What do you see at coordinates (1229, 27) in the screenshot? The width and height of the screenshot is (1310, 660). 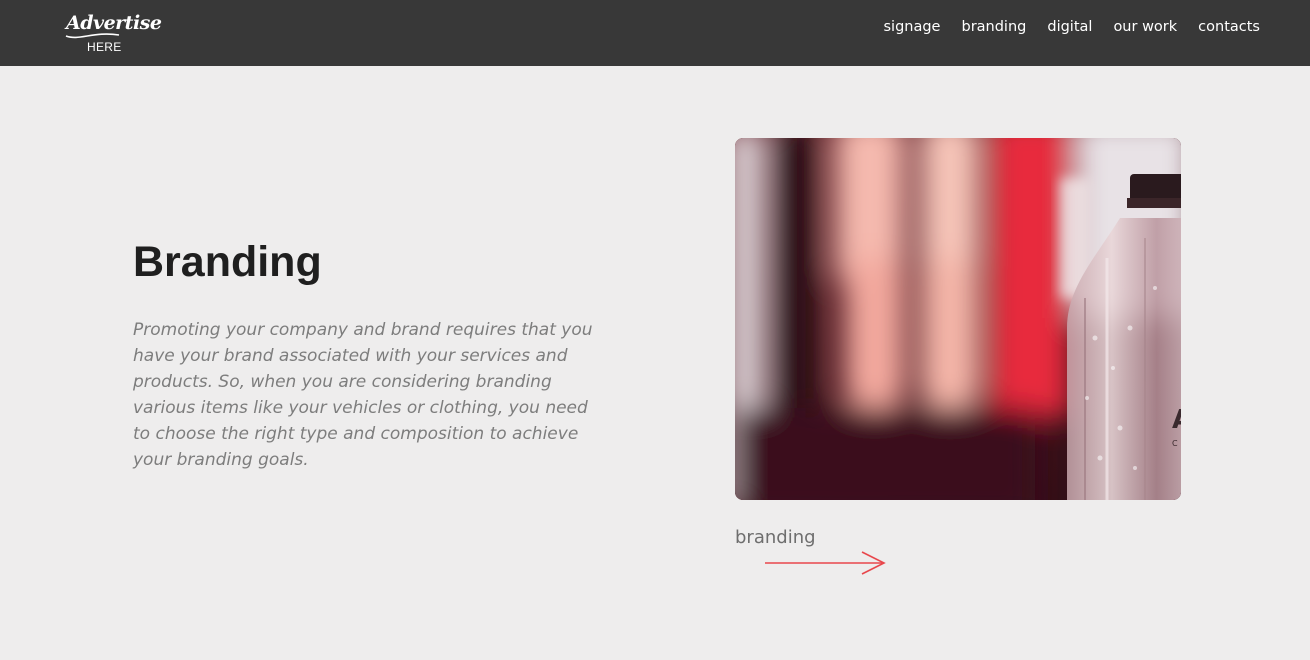 I see `nav-link-contacts: contacts` at bounding box center [1229, 27].